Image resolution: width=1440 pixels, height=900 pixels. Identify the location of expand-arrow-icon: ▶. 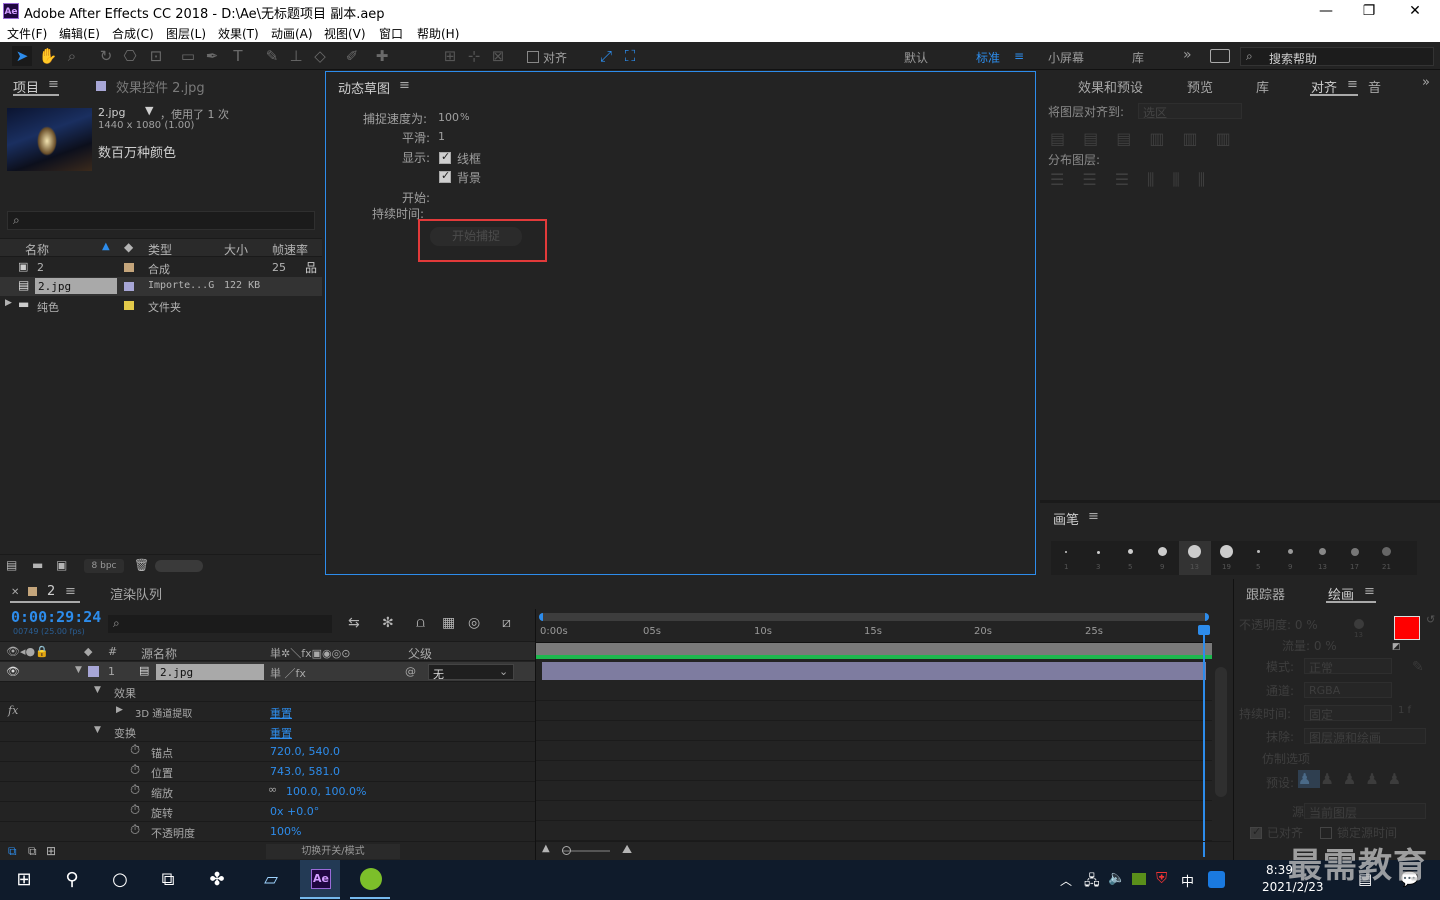
(119, 710).